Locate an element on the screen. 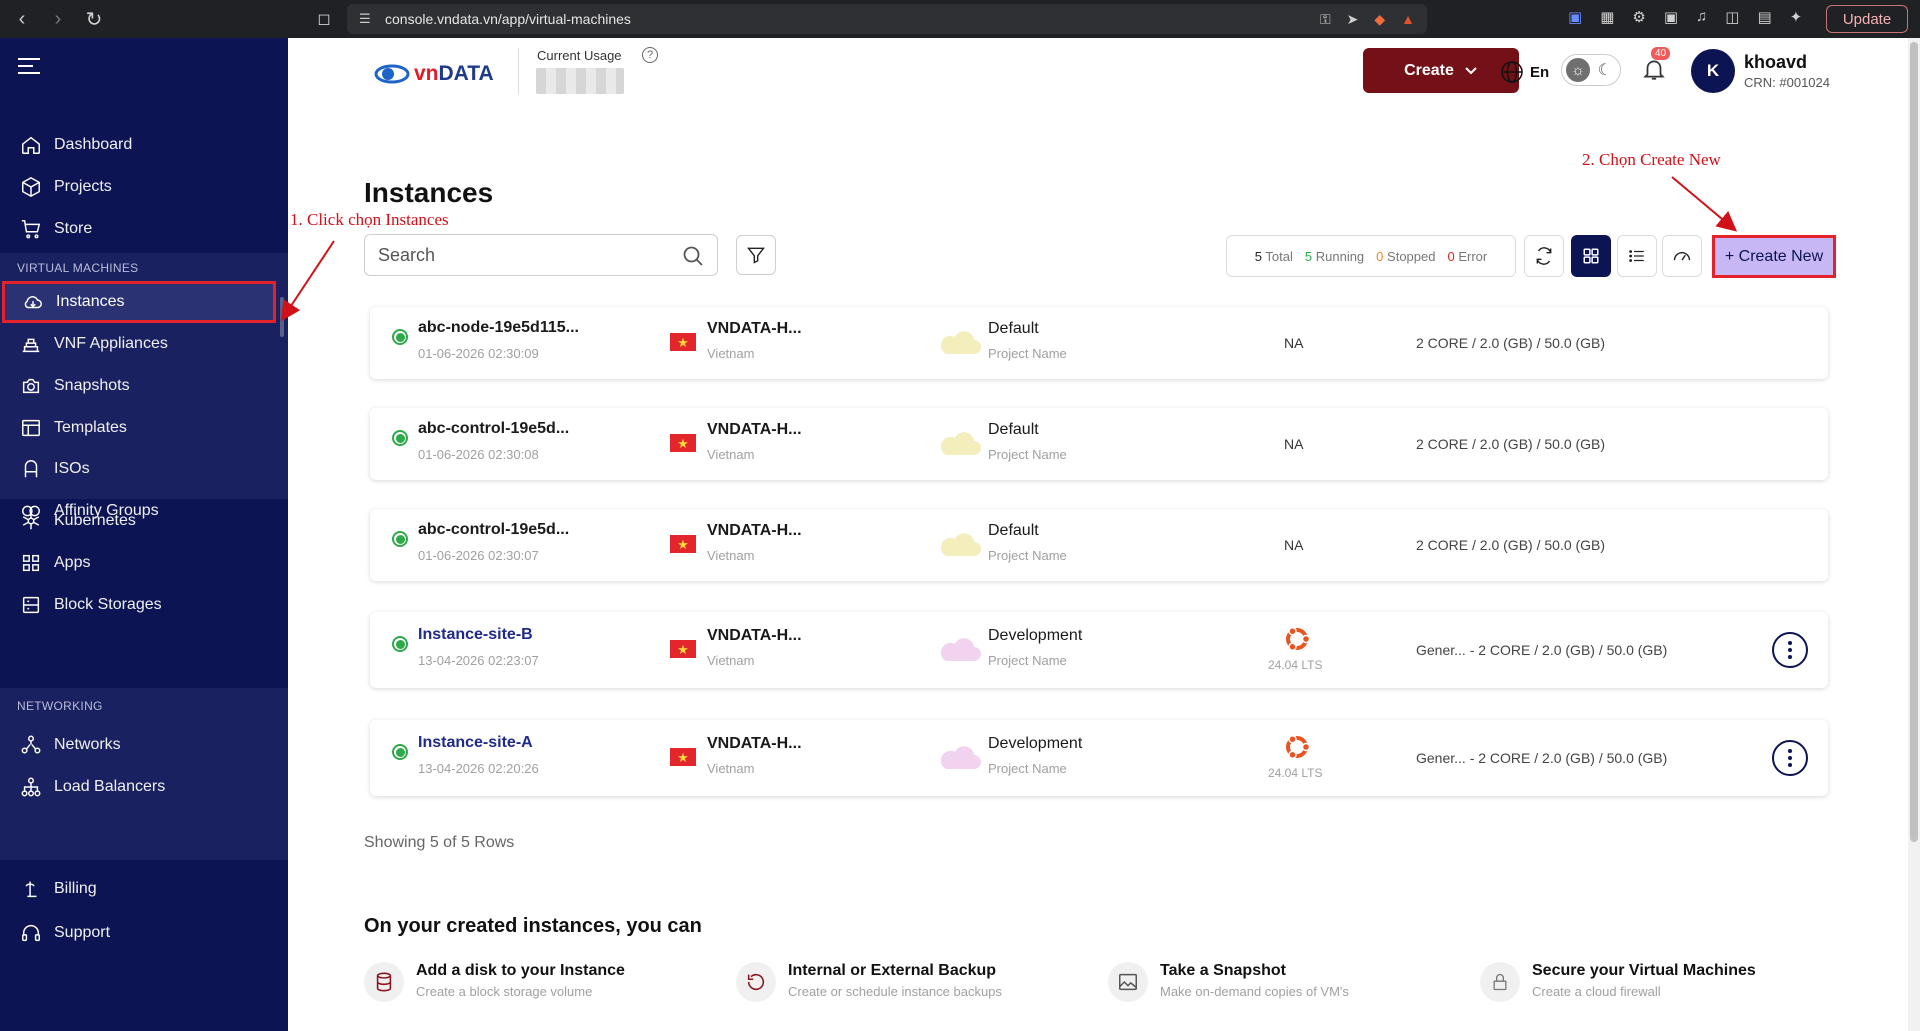  instance-created-date: 13-04-2026 02:23:07 is located at coordinates (478, 660).